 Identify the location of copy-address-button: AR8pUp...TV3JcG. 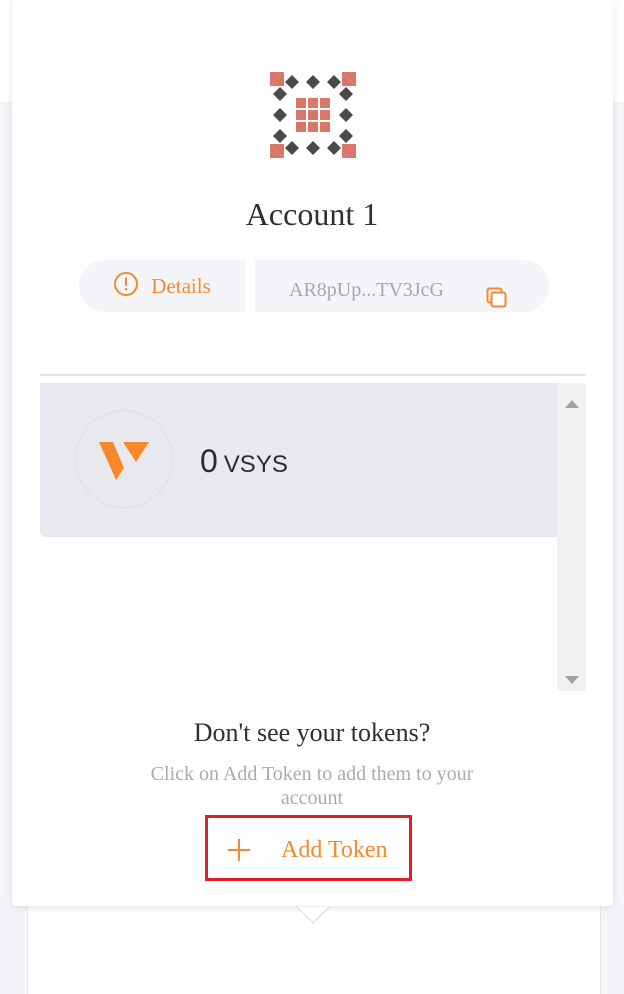
(402, 286).